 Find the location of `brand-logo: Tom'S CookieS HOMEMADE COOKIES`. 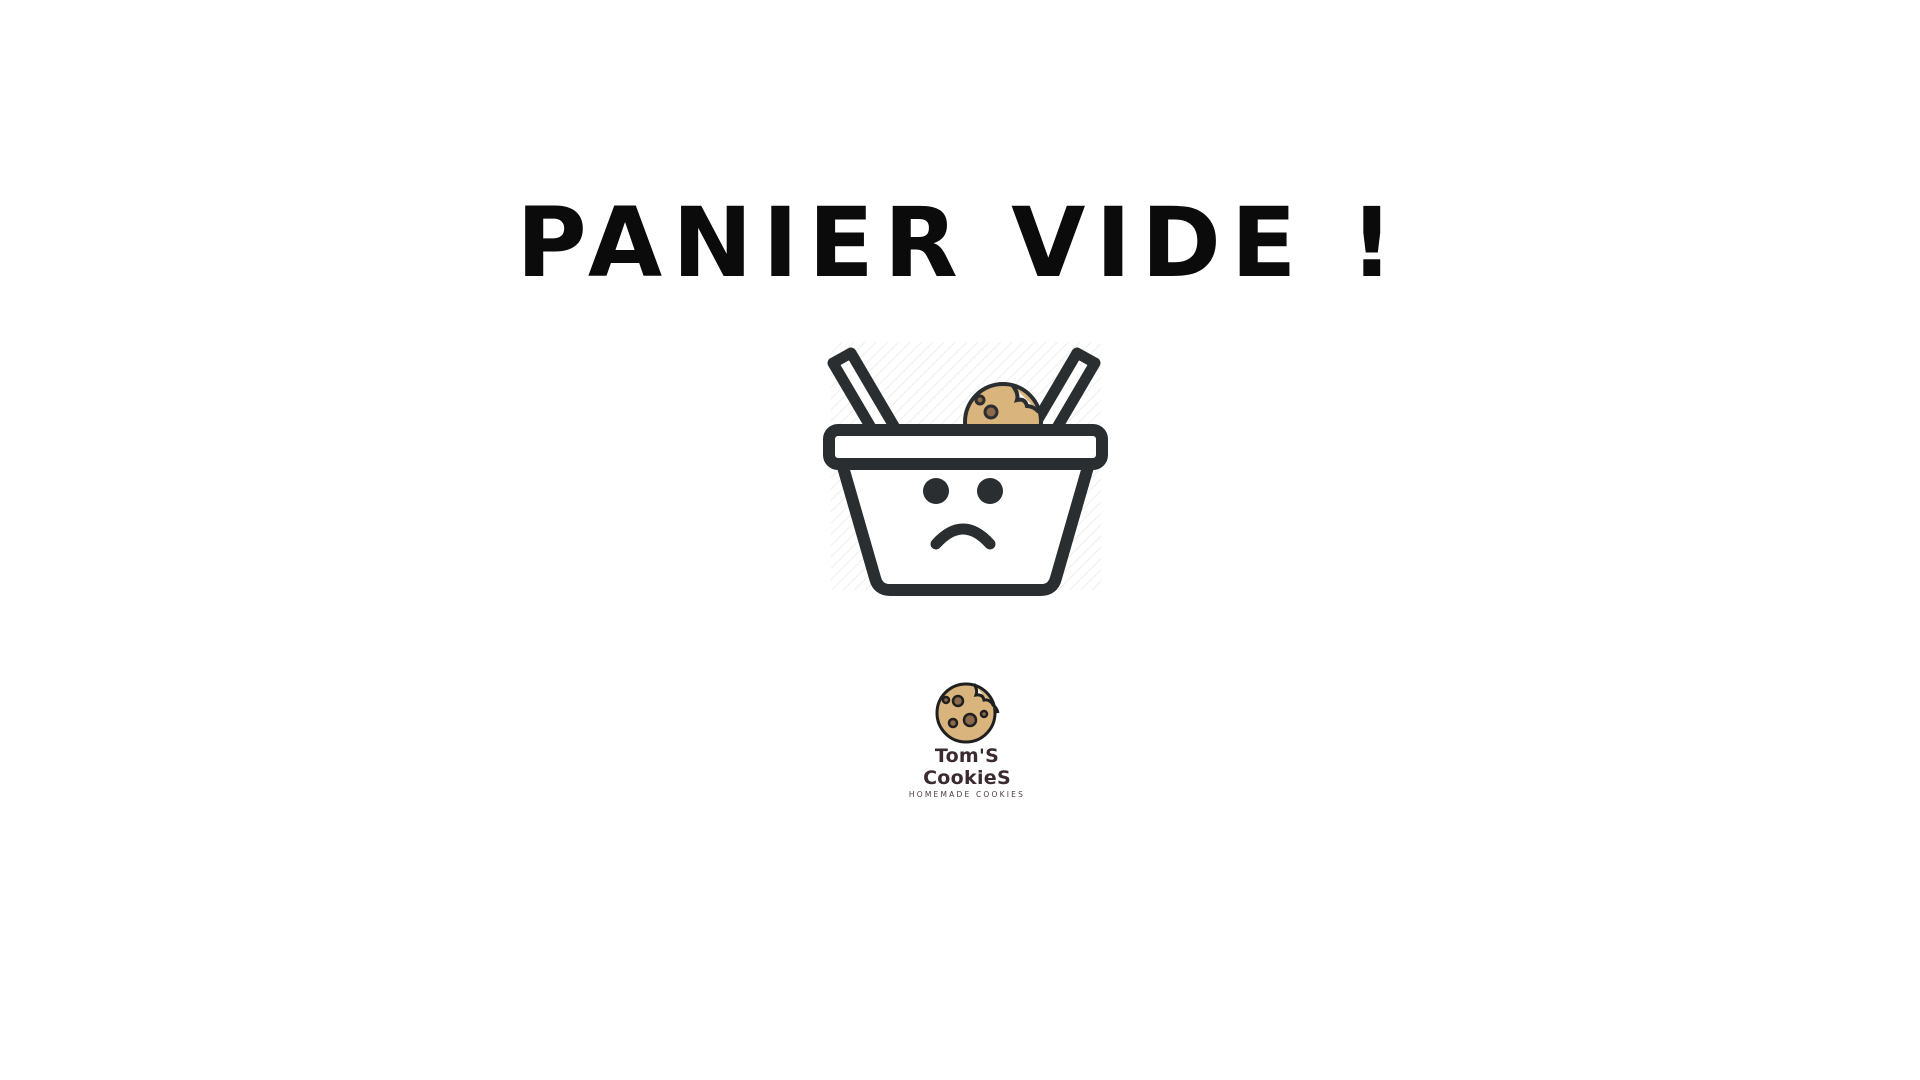

brand-logo: Tom'S CookieS HOMEMADE COOKIES is located at coordinates (967, 738).